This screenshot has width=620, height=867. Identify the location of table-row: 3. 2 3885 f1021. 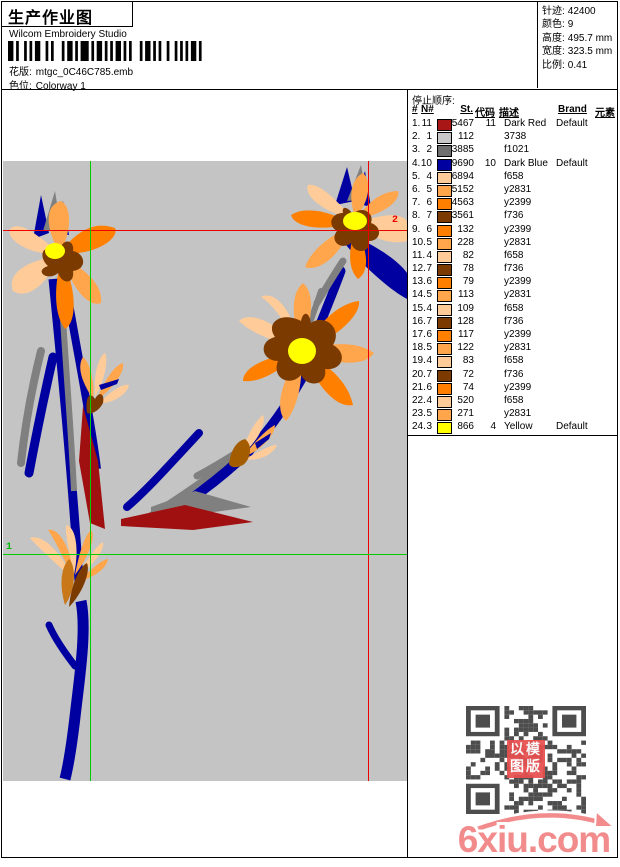
(514, 151).